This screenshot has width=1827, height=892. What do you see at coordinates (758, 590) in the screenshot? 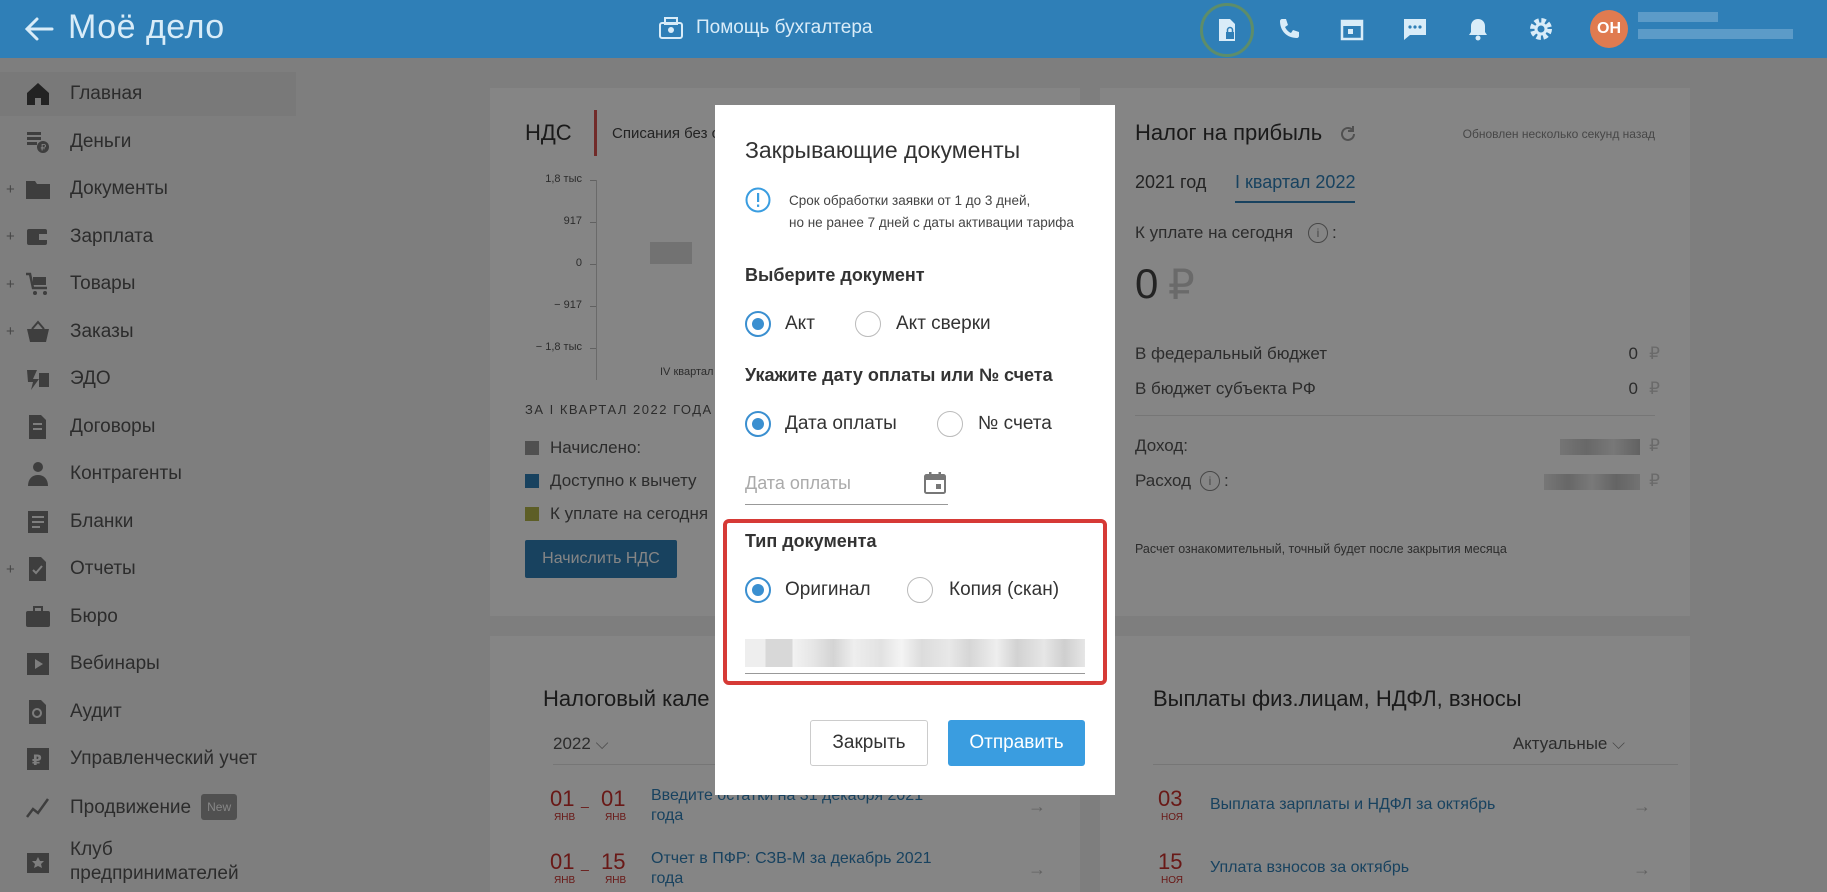
I see `radio-original` at bounding box center [758, 590].